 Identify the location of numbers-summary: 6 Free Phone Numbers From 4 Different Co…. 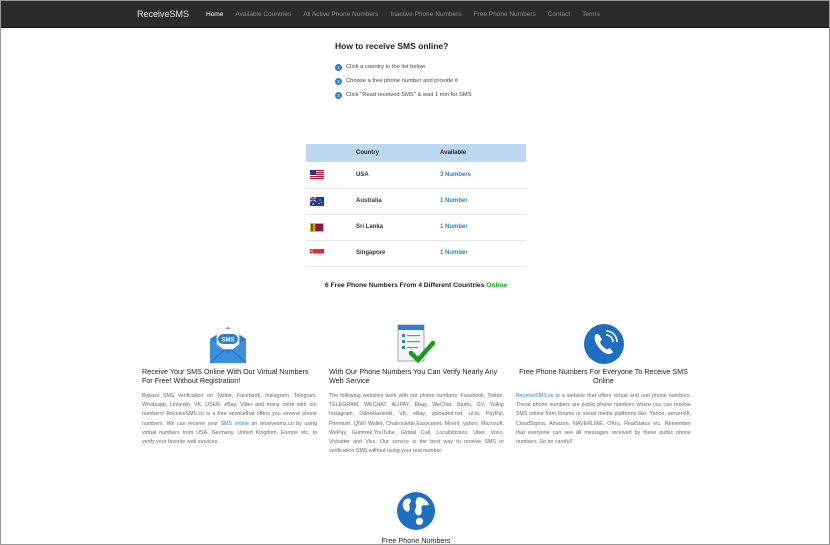
(415, 285).